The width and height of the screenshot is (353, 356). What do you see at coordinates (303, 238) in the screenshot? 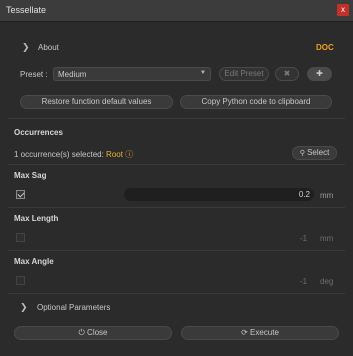
I see `max-length-value: -1` at bounding box center [303, 238].